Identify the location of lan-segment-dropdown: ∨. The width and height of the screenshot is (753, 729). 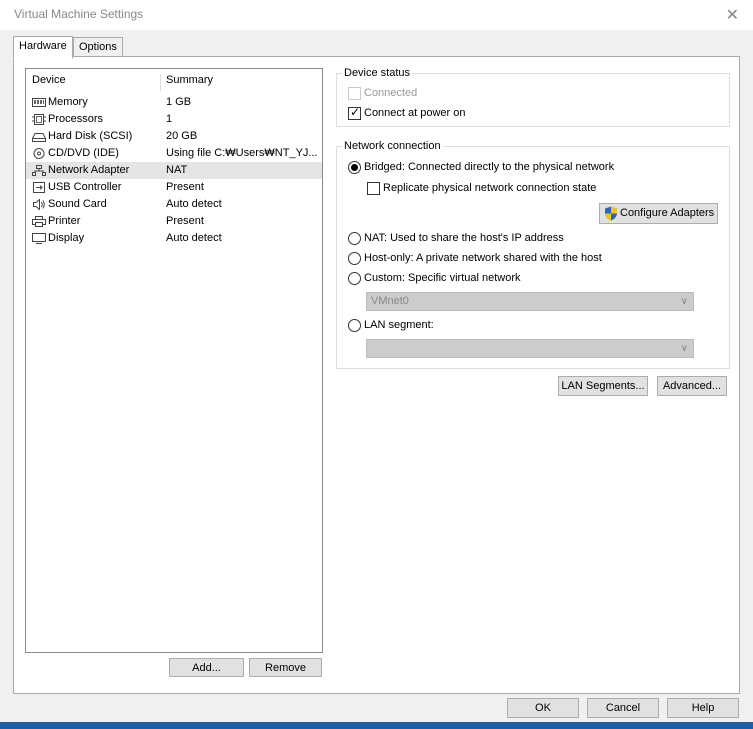
(530, 348).